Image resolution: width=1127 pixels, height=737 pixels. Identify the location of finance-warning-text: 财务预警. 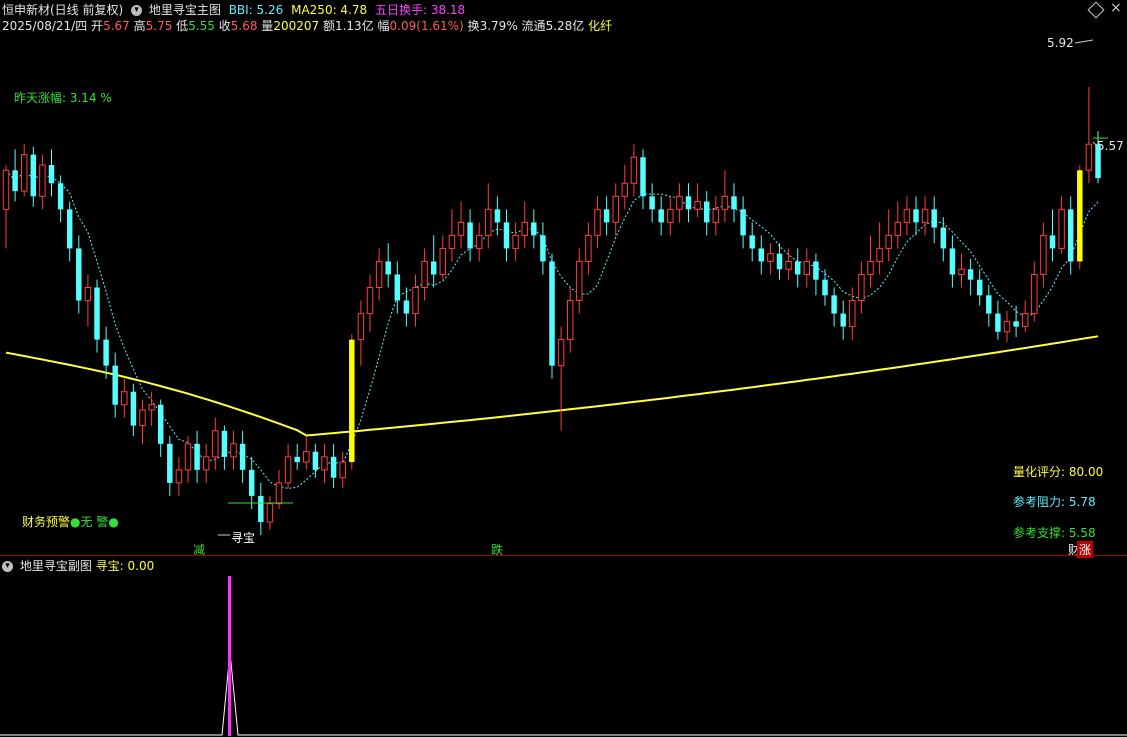
(46, 522).